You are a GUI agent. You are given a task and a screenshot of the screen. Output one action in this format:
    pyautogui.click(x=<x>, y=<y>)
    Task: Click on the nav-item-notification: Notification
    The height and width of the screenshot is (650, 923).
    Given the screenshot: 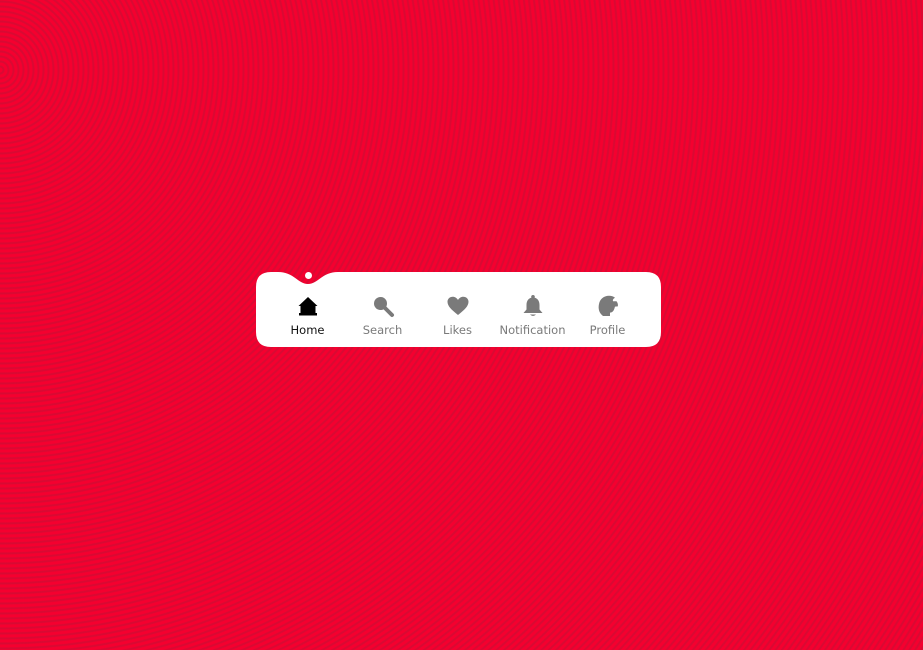 What is the action you would take?
    pyautogui.click(x=532, y=318)
    